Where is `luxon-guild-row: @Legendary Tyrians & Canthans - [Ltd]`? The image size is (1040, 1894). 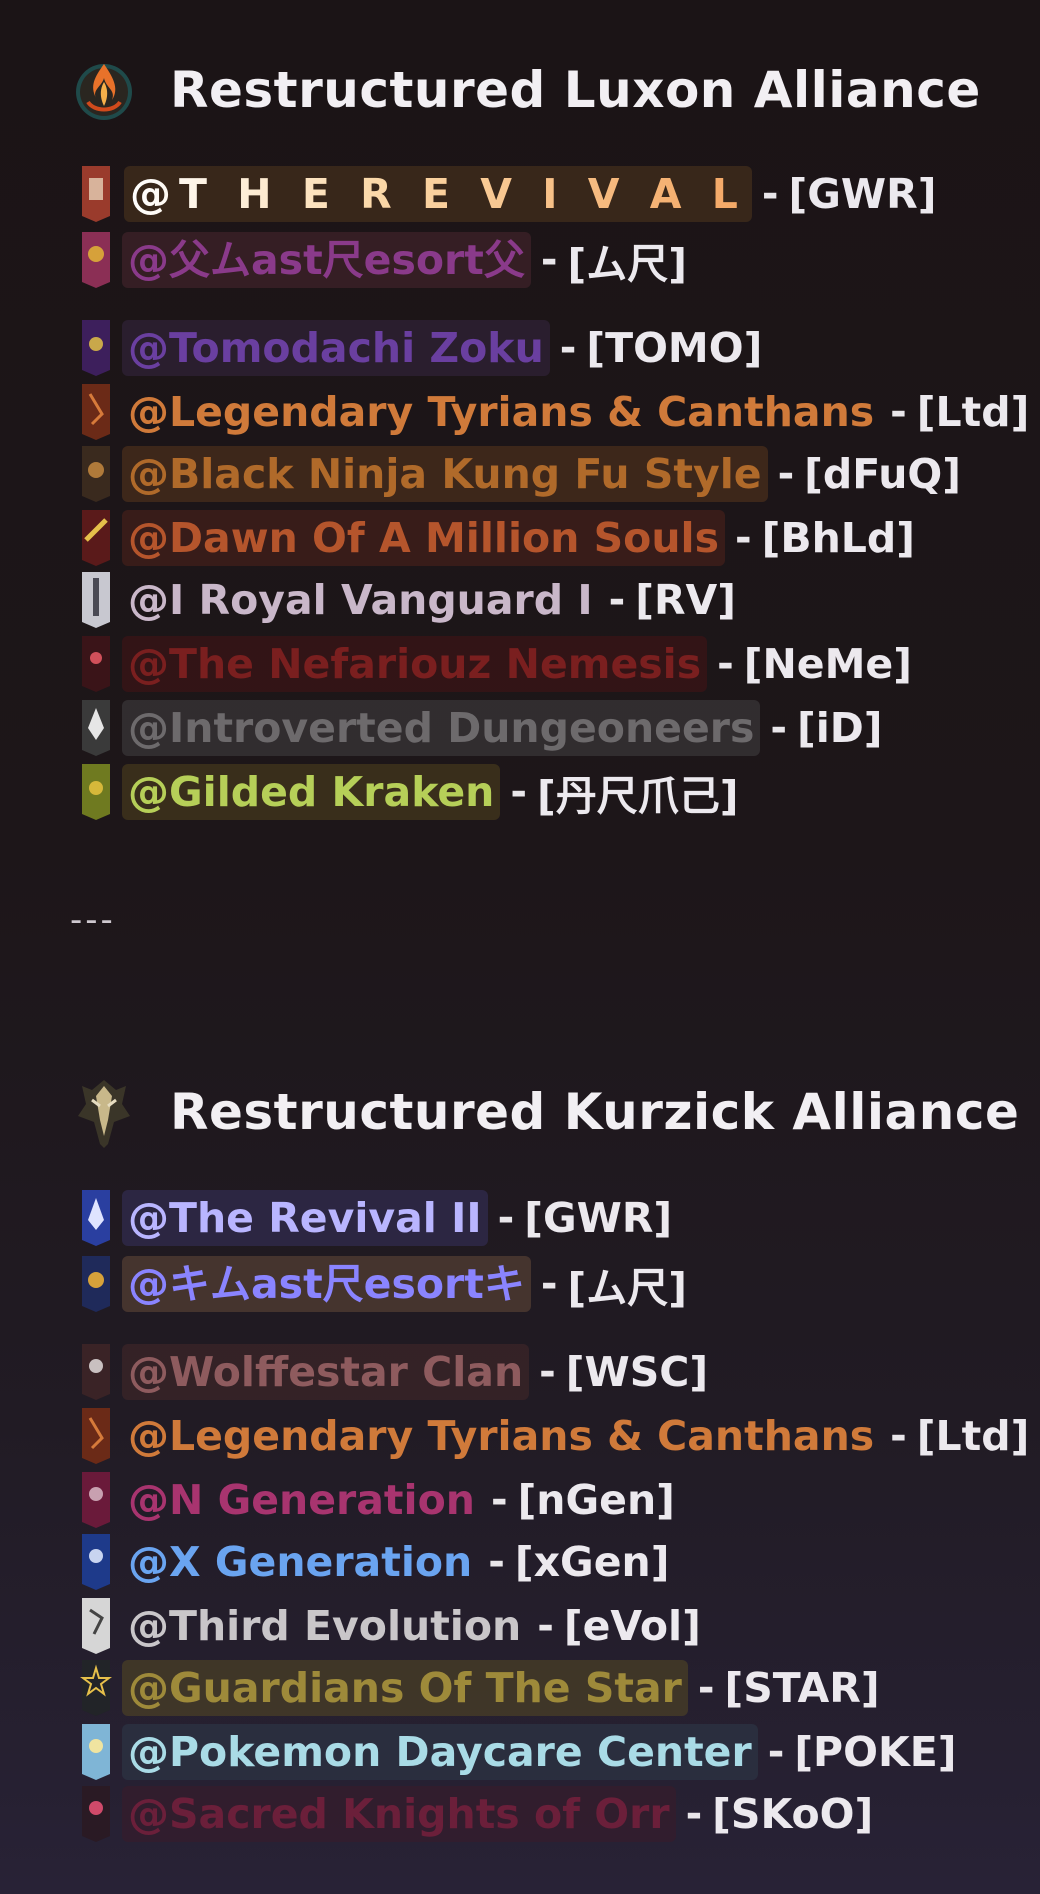
luxon-guild-row: @Legendary Tyrians & Canthans - [Ltd] is located at coordinates (554, 412).